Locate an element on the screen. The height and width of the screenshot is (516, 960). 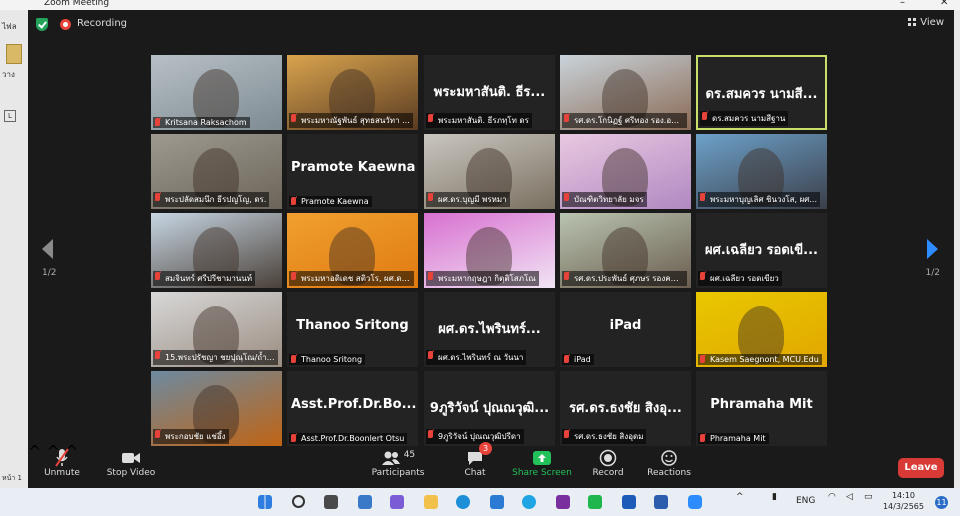
participant-tile: Phramaha Mit Phramaha Mit is located at coordinates (761, 408).